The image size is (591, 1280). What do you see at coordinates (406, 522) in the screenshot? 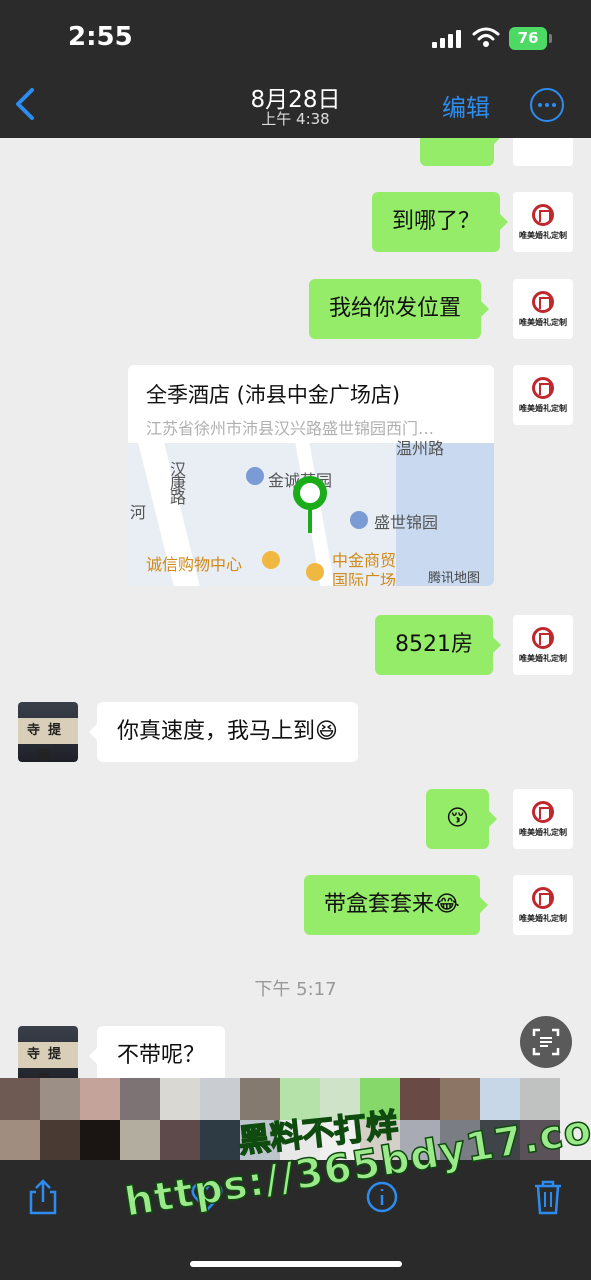
I see `map-label-poi: 盛世锦园` at bounding box center [406, 522].